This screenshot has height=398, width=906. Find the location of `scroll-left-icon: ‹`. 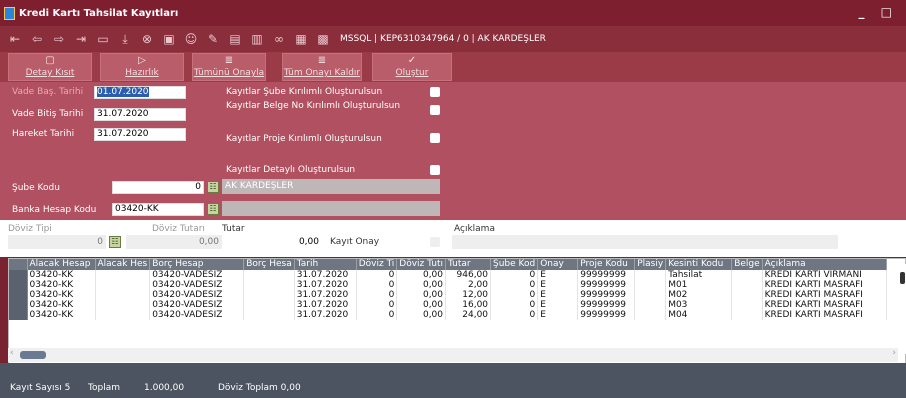

scroll-left-icon: ‹ is located at coordinates (12, 353).